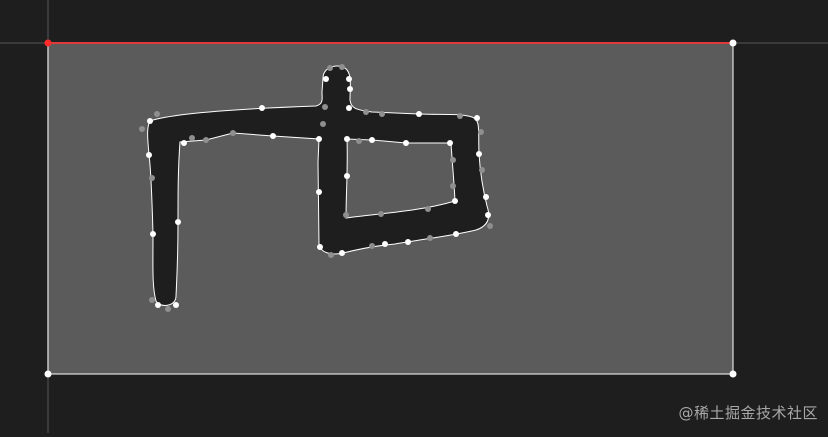 This screenshot has width=828, height=437. I want to click on artboard-corner-handle-top-left, so click(48, 43).